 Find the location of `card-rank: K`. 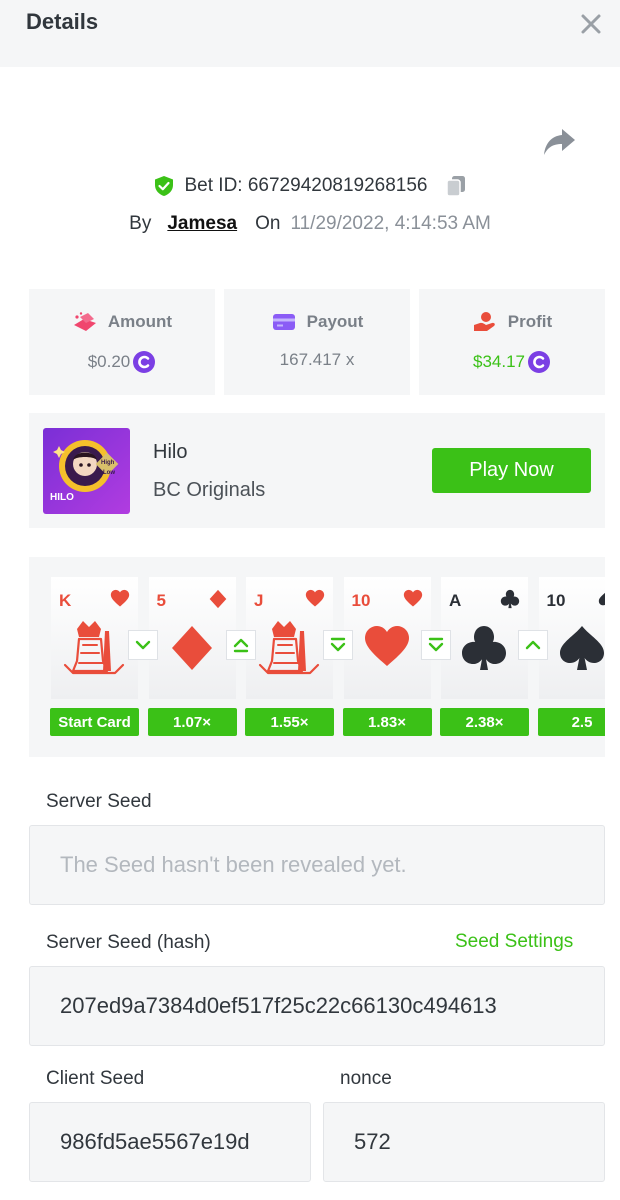

card-rank: K is located at coordinates (65, 600).